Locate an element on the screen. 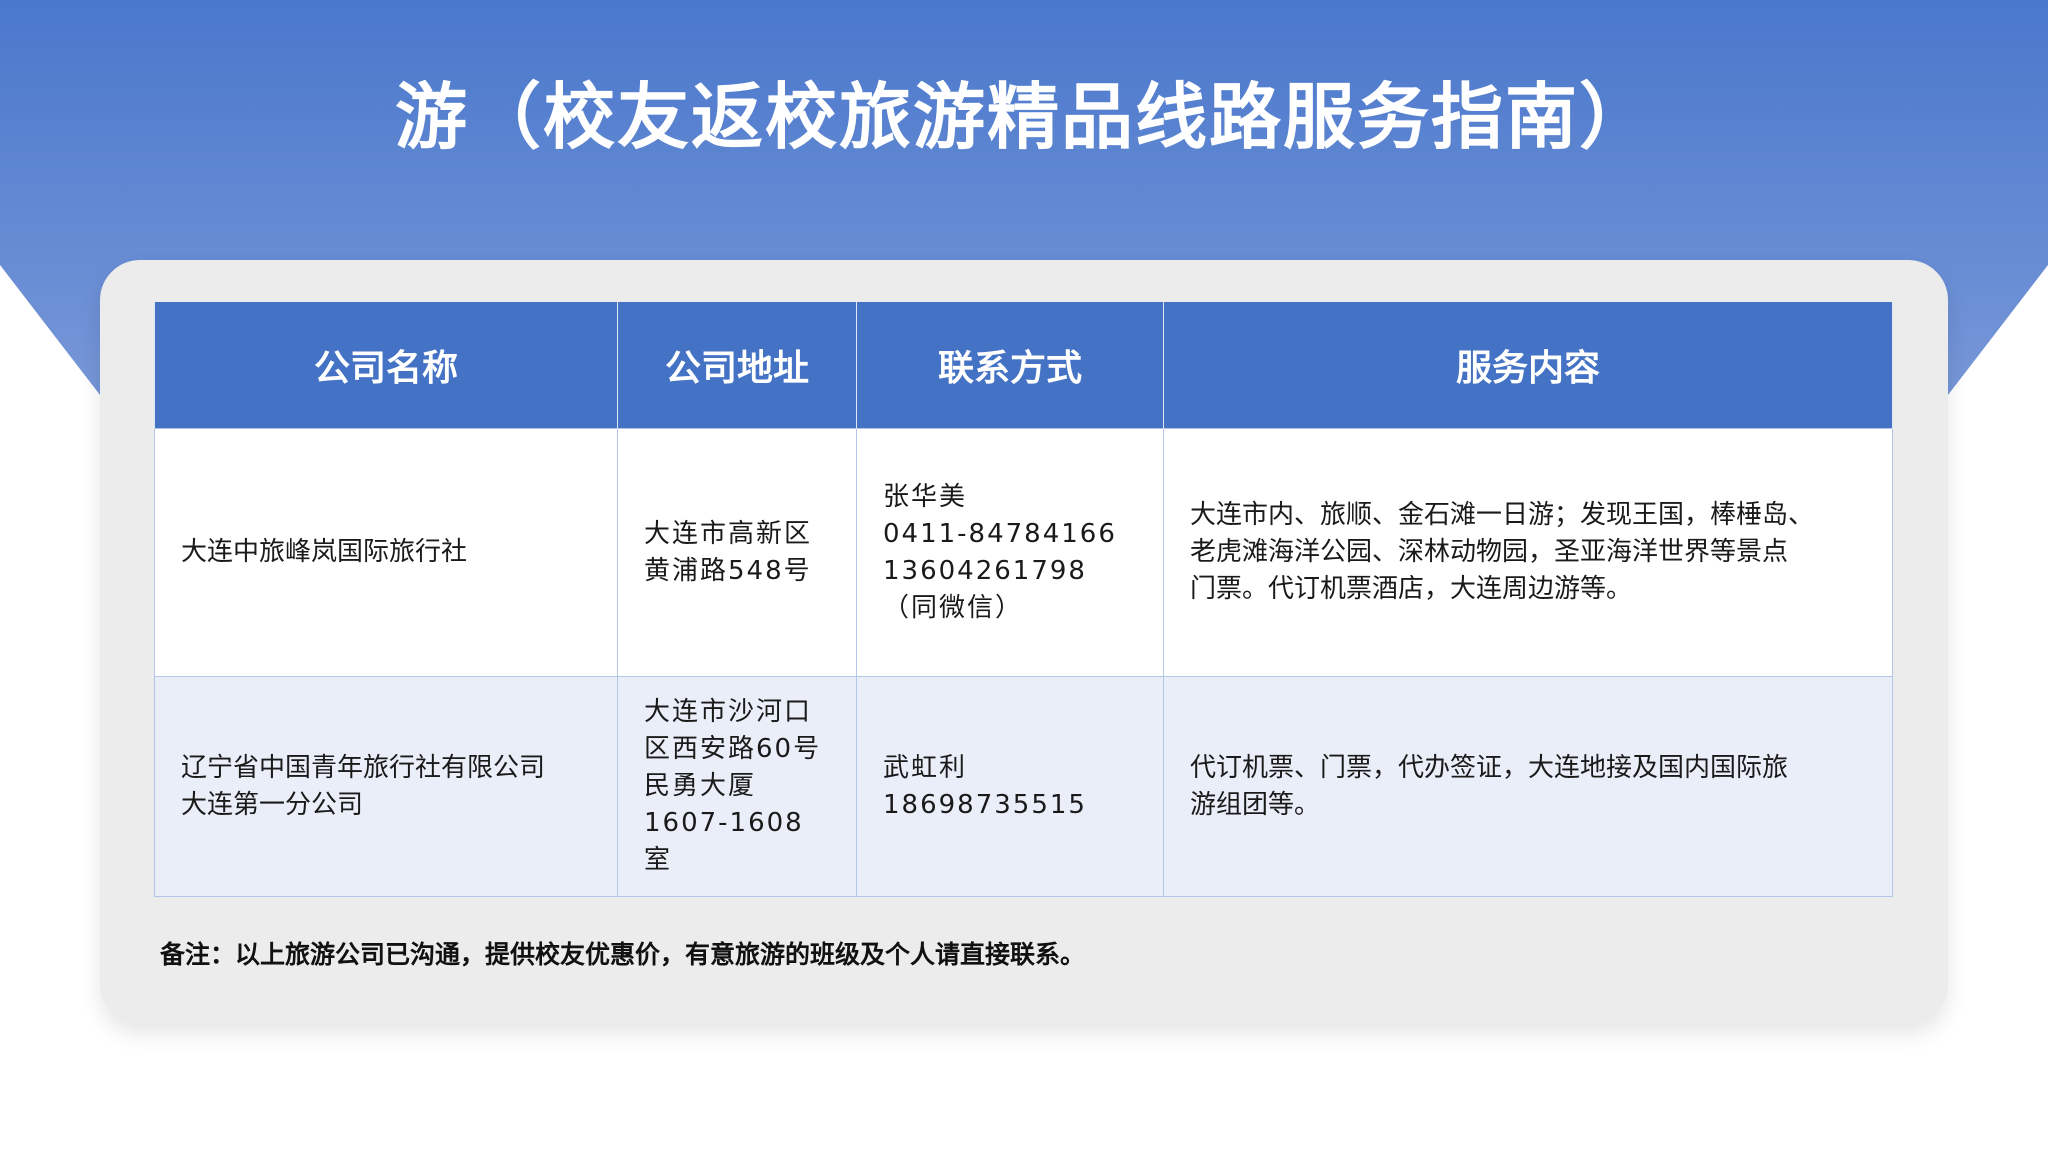 The height and width of the screenshot is (1152, 2048). address-line: 黄浦路548号 is located at coordinates (728, 570).